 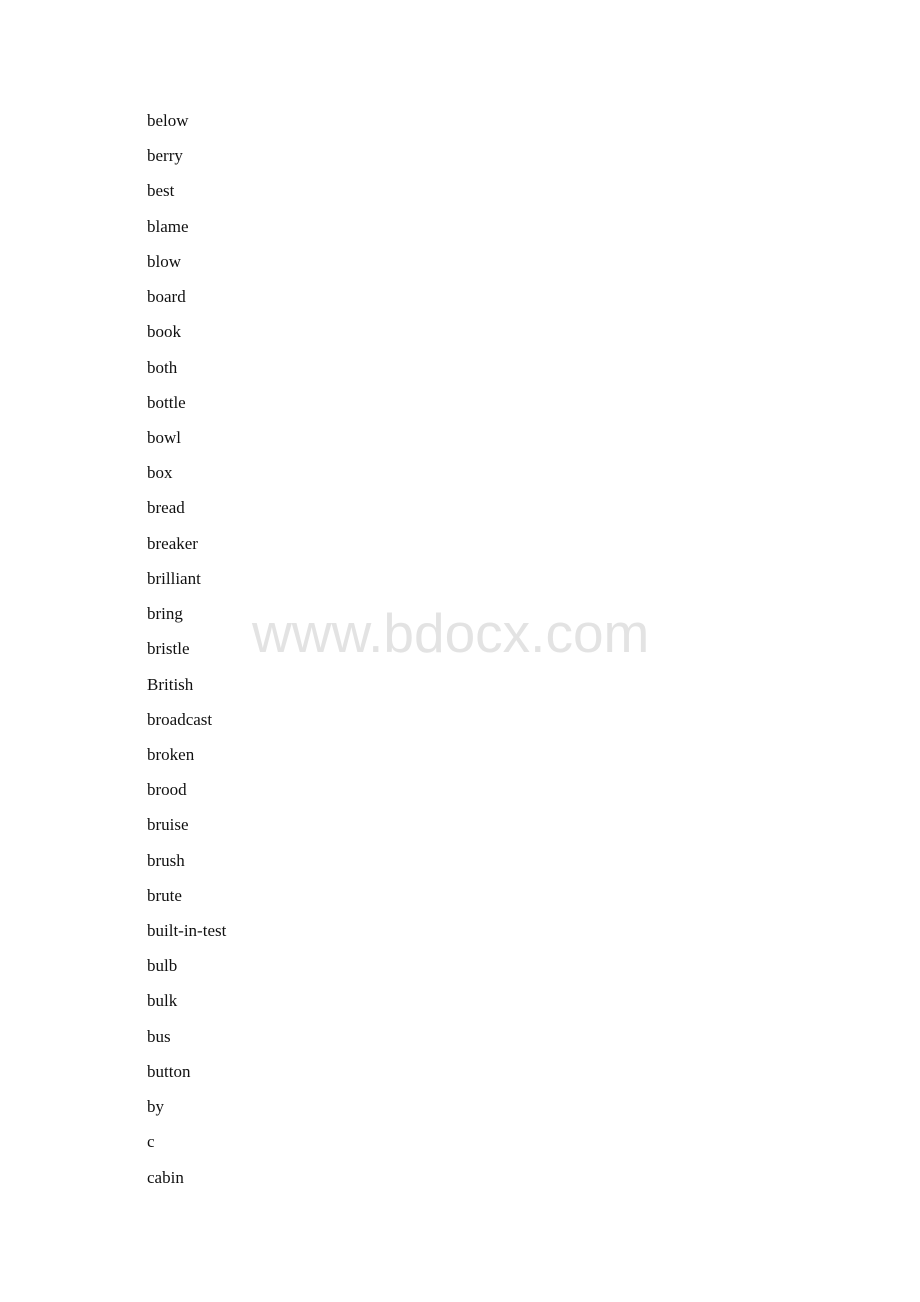 I want to click on word-item: c, so click(x=151, y=1142).